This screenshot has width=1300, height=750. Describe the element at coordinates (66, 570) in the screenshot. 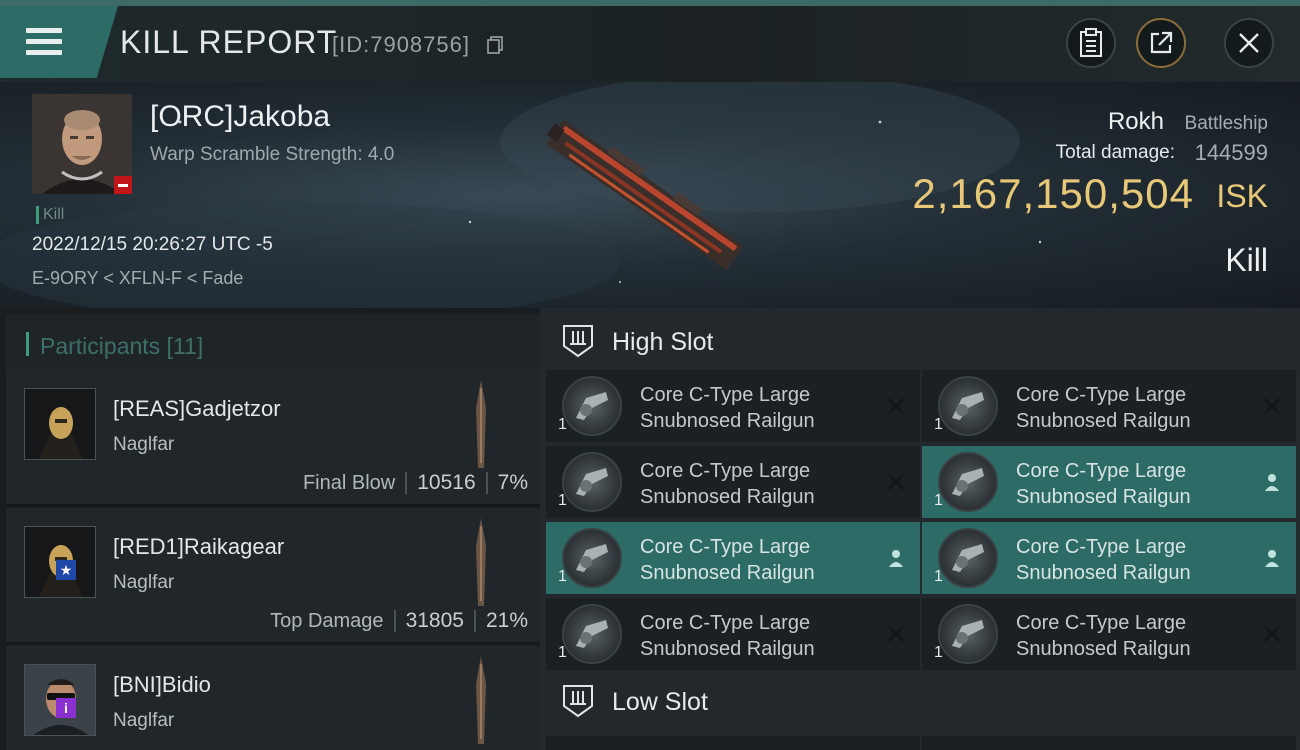

I see `star-badge-icon: ★` at that location.